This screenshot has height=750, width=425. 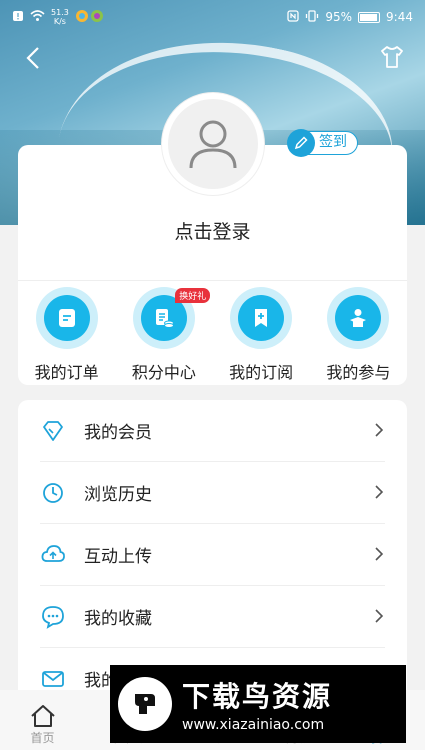 What do you see at coordinates (261, 318) in the screenshot?
I see `subscribe-icon` at bounding box center [261, 318].